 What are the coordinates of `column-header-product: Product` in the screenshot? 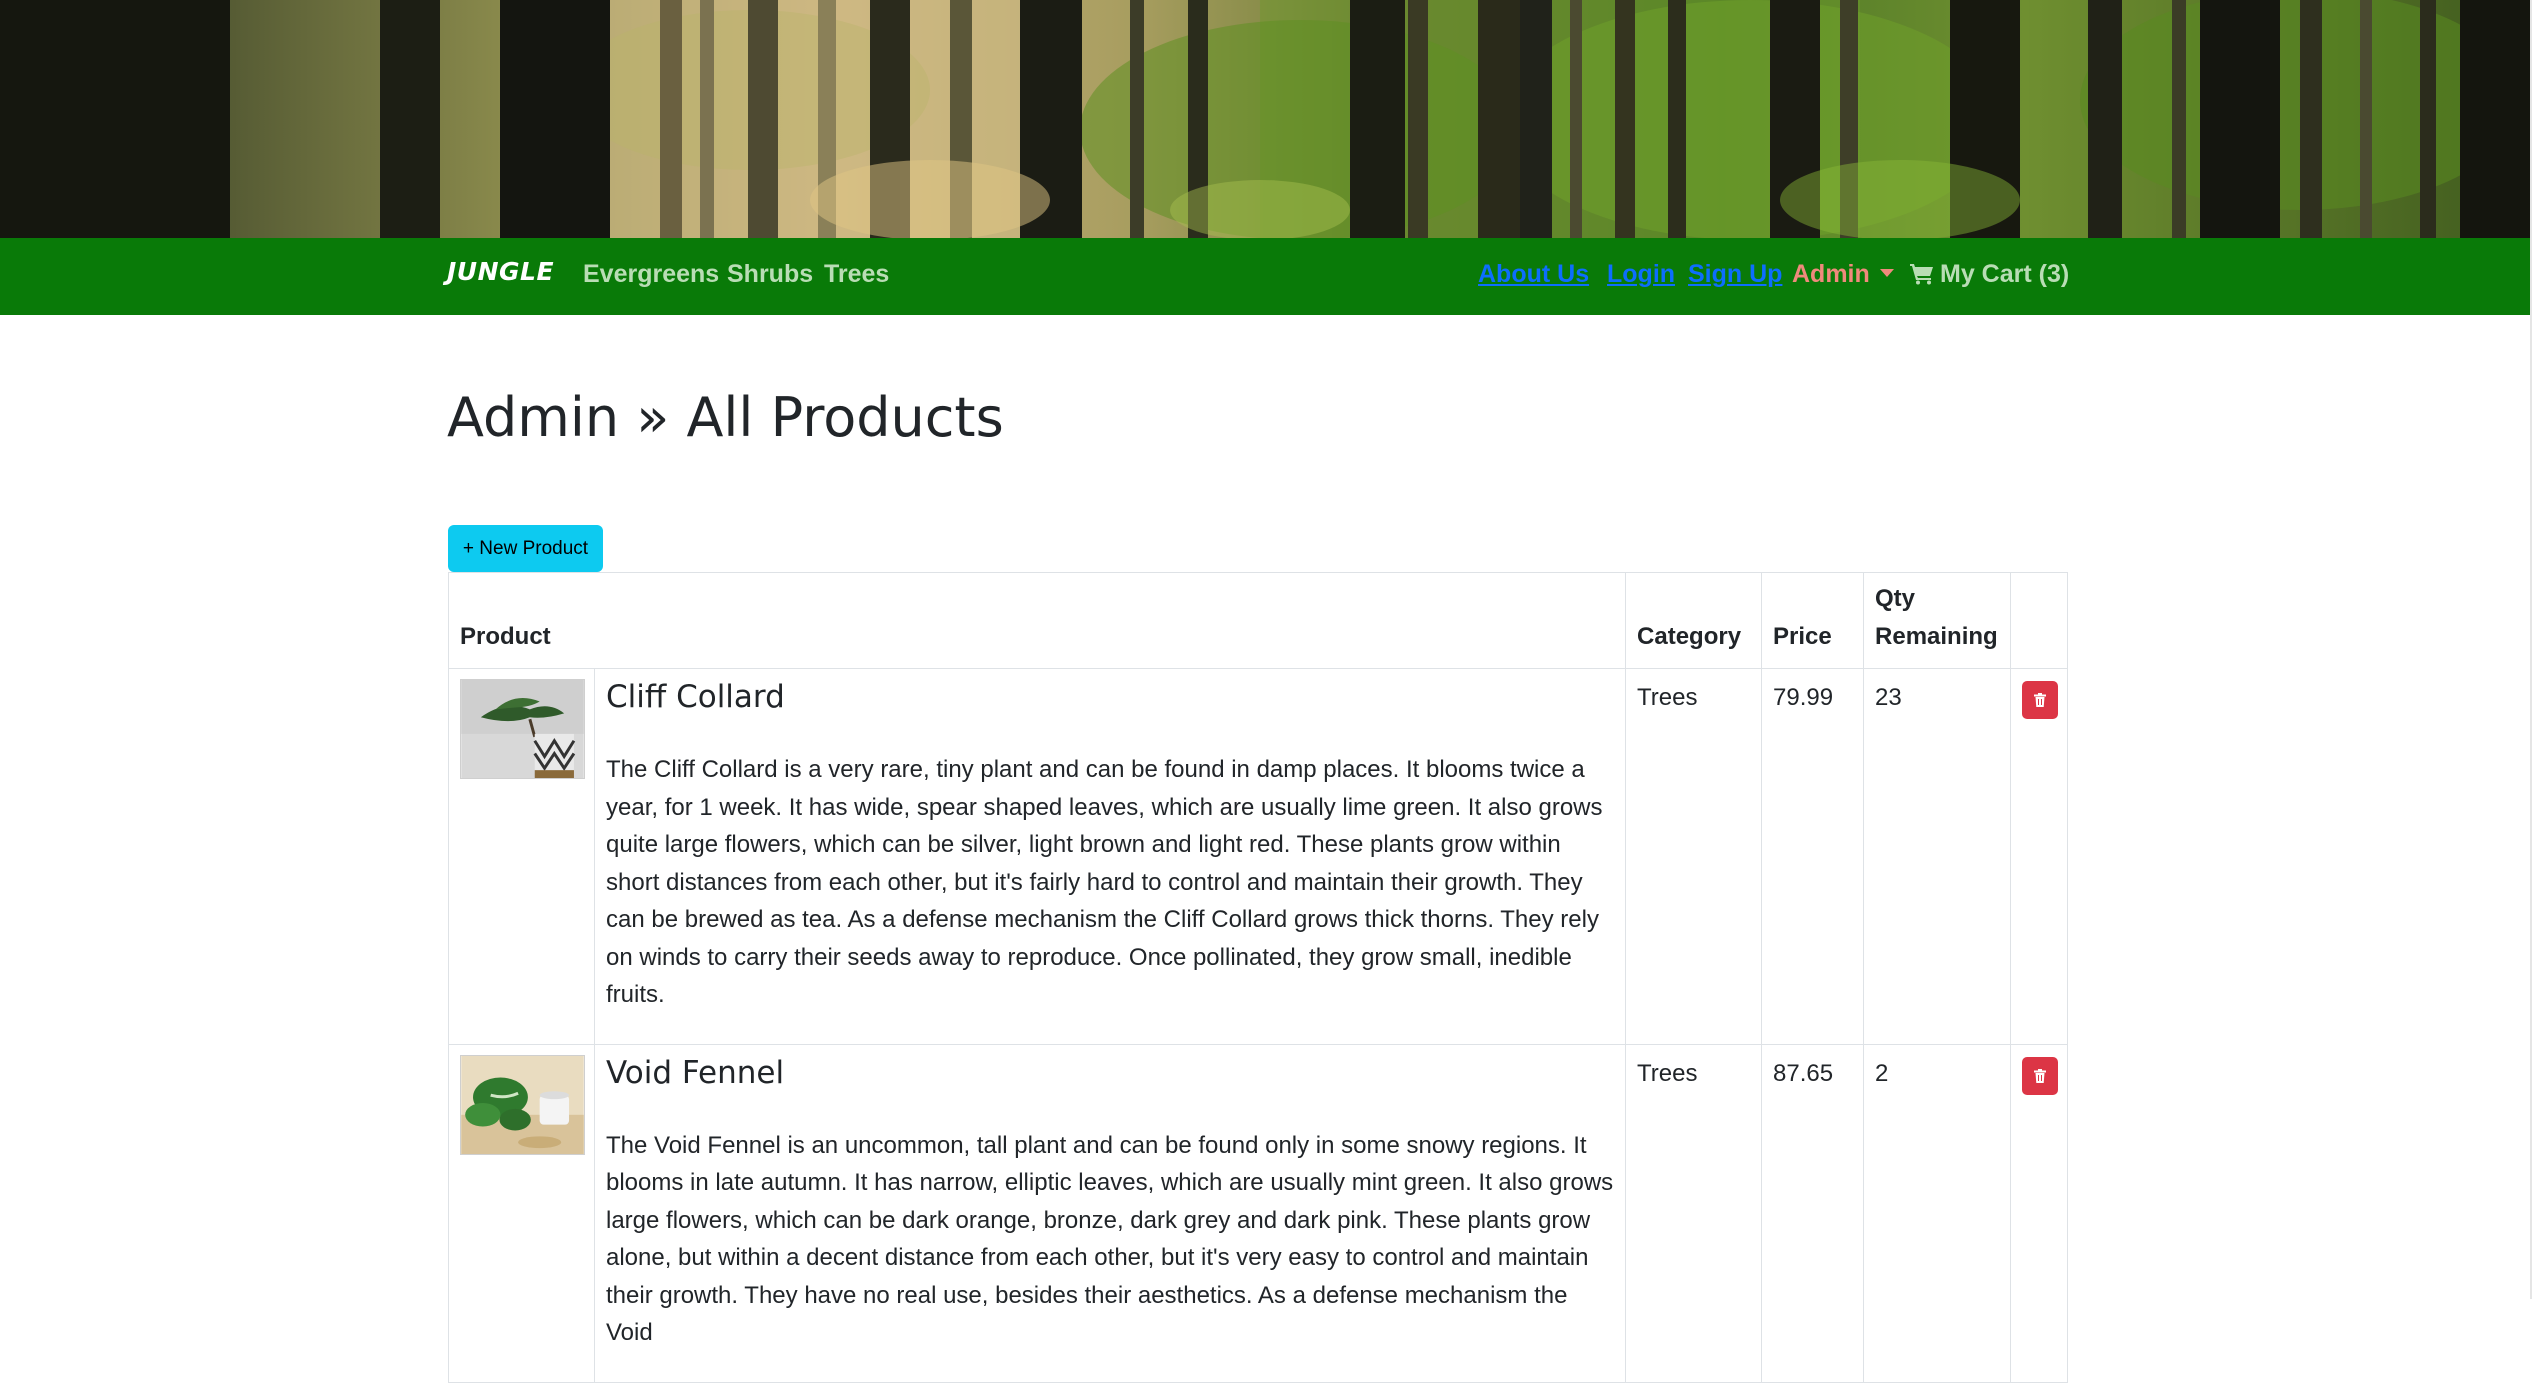 It's located at (1037, 620).